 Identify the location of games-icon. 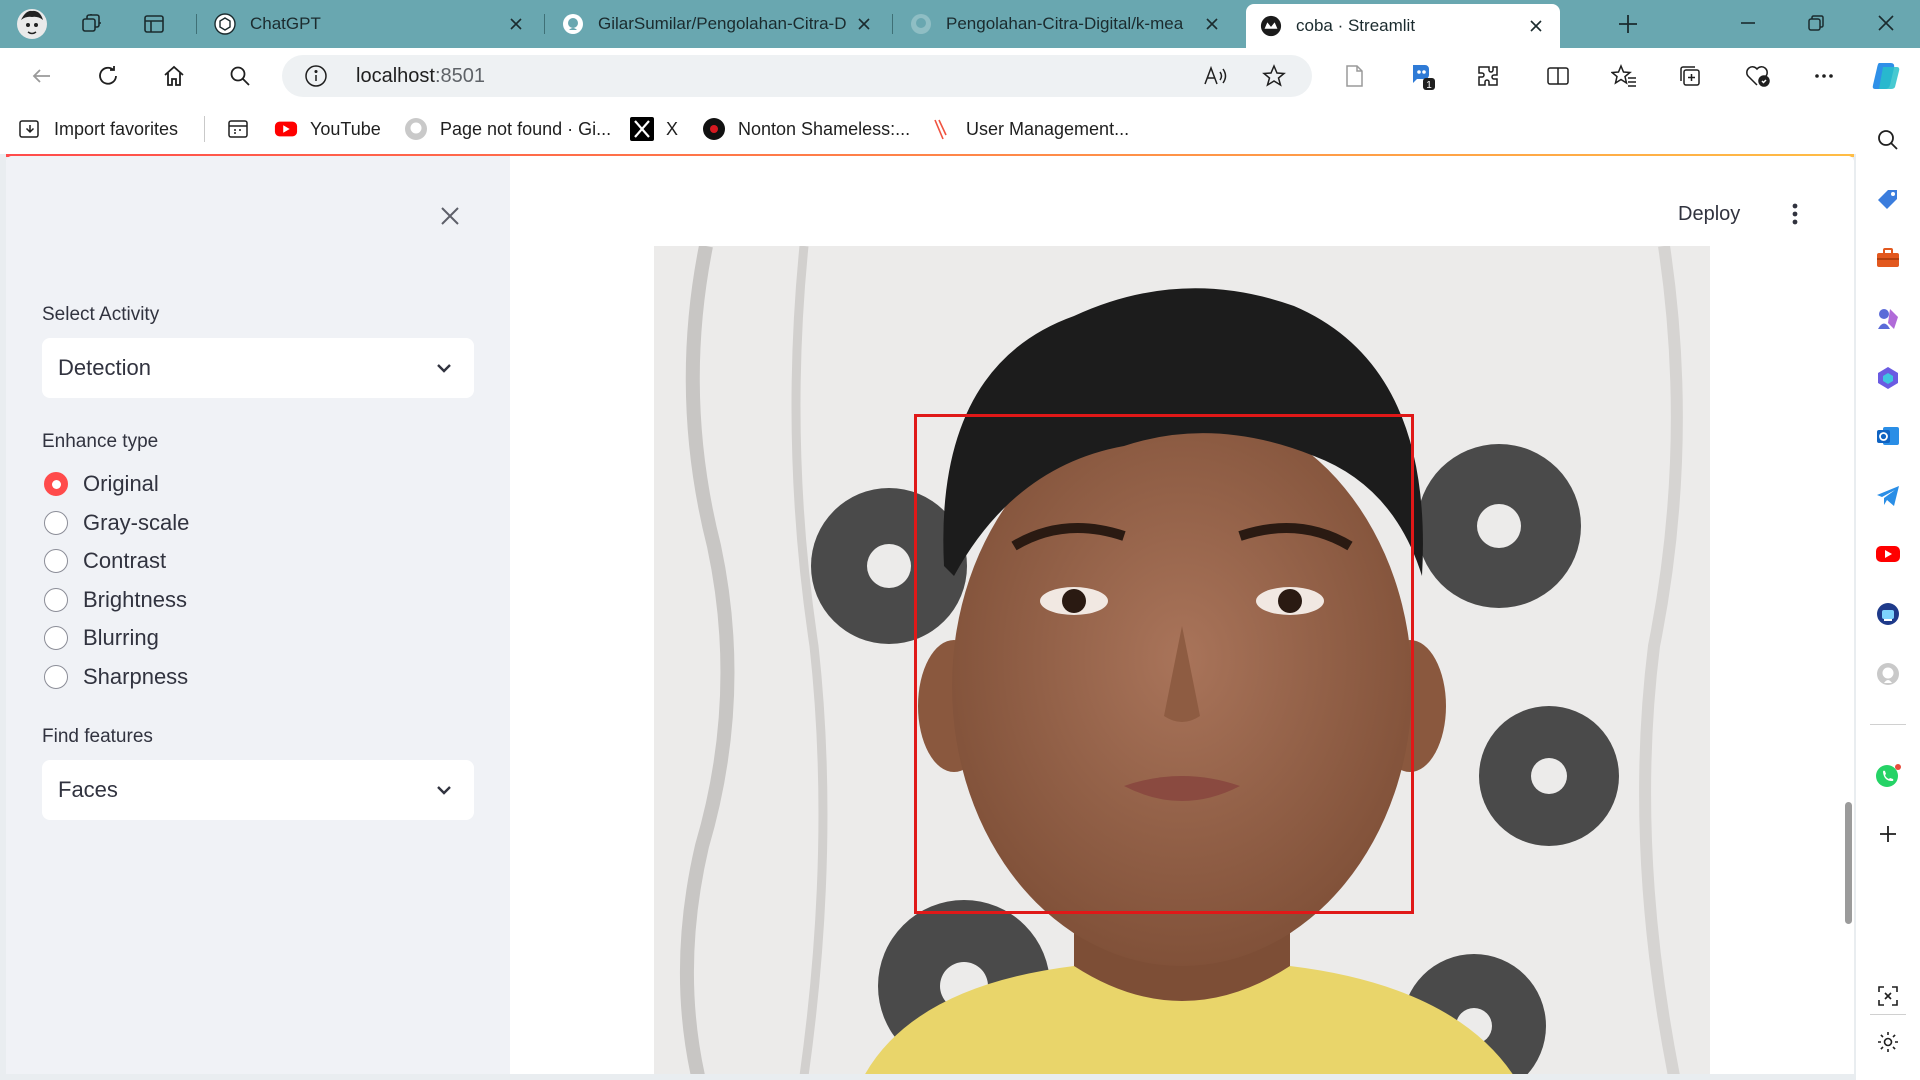
(1888, 318).